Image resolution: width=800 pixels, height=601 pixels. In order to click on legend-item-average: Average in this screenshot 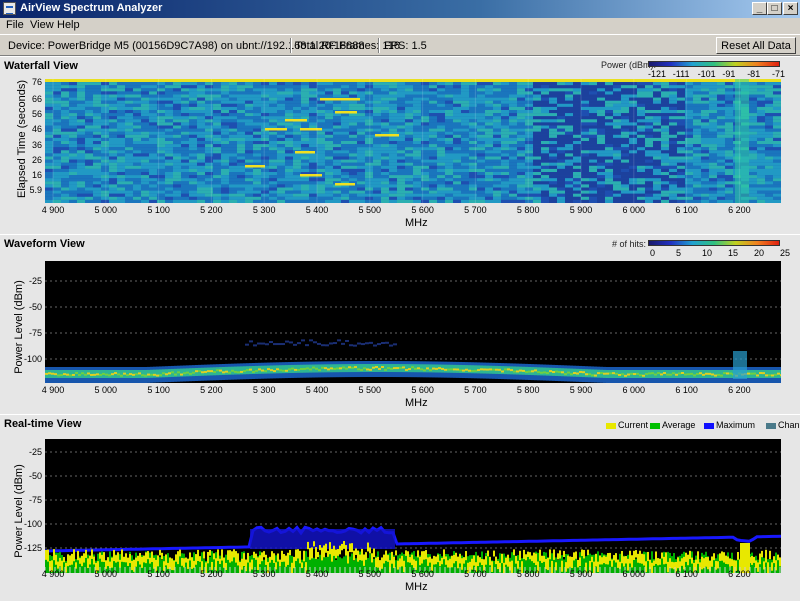, I will do `click(672, 425)`.